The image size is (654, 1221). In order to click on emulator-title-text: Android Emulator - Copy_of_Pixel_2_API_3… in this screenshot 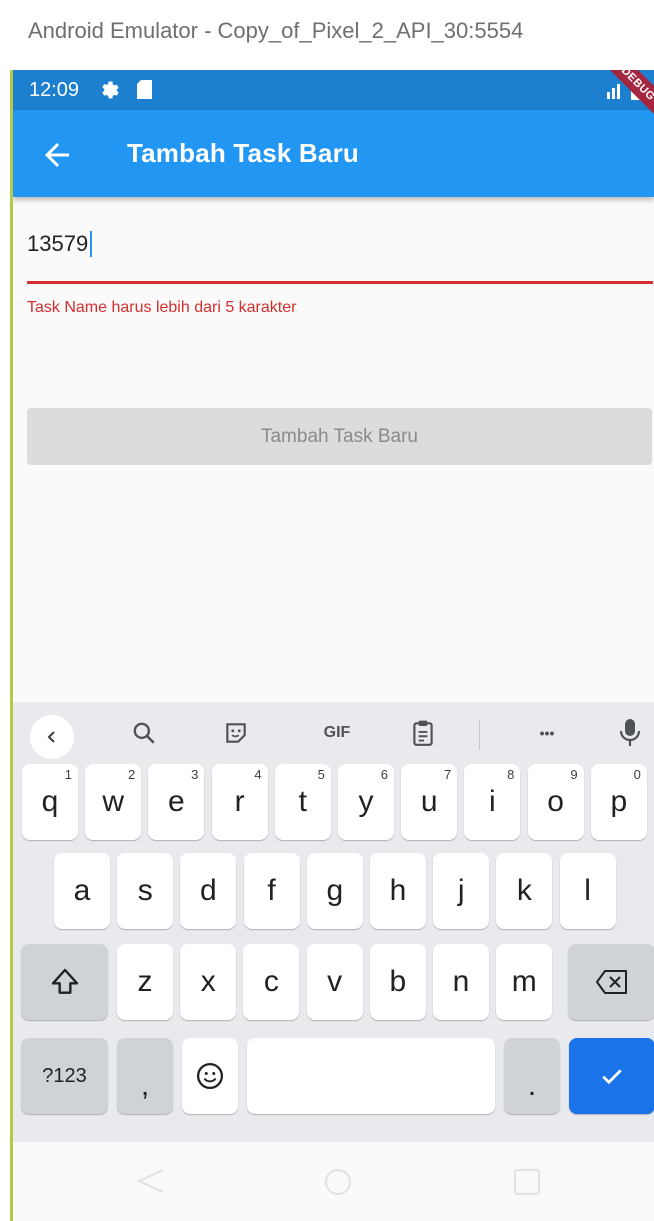, I will do `click(276, 30)`.